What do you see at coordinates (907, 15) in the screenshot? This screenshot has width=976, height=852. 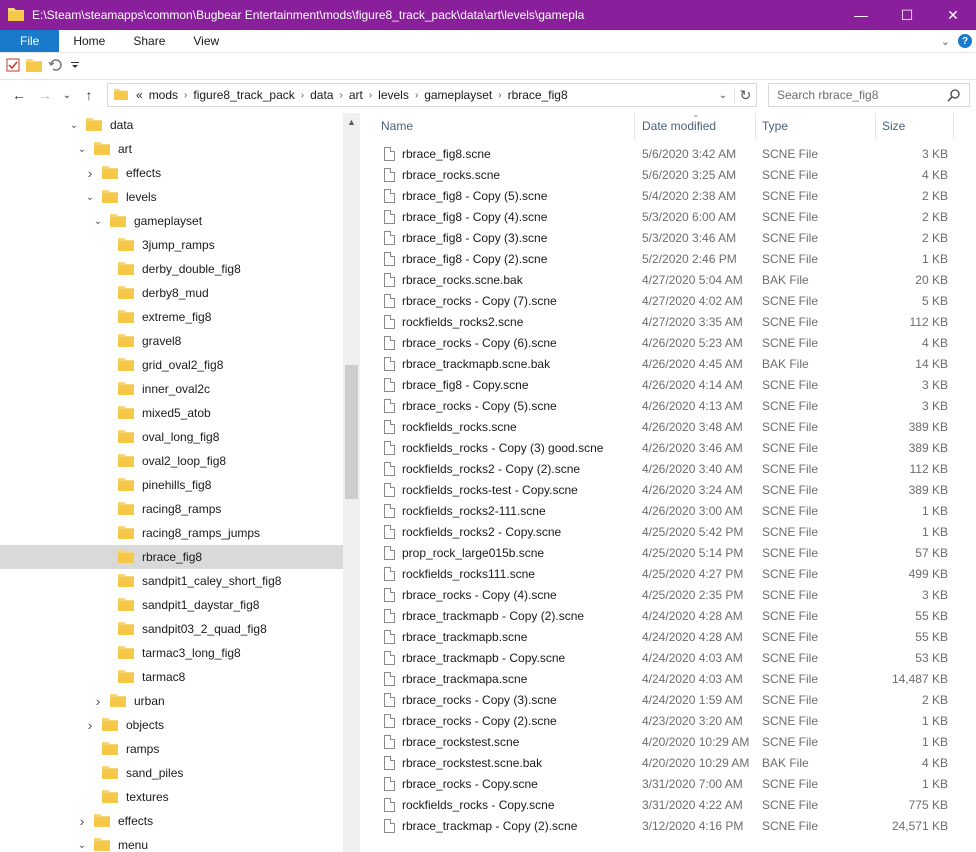 I see `maximize-button: ☐` at bounding box center [907, 15].